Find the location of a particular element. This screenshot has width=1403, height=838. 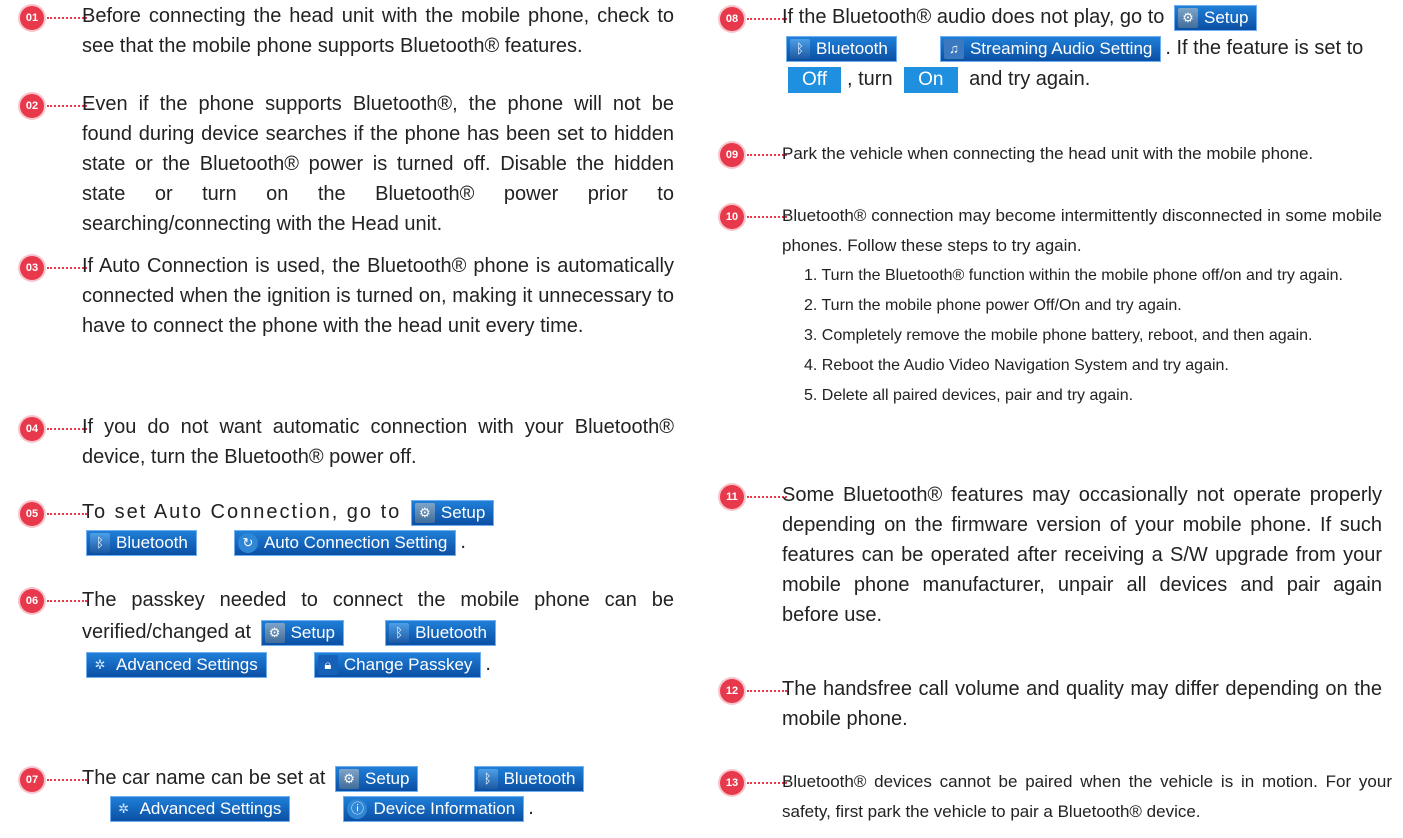

change-passkey-button: 🔒︎ Change Passkey is located at coordinates (397, 664).